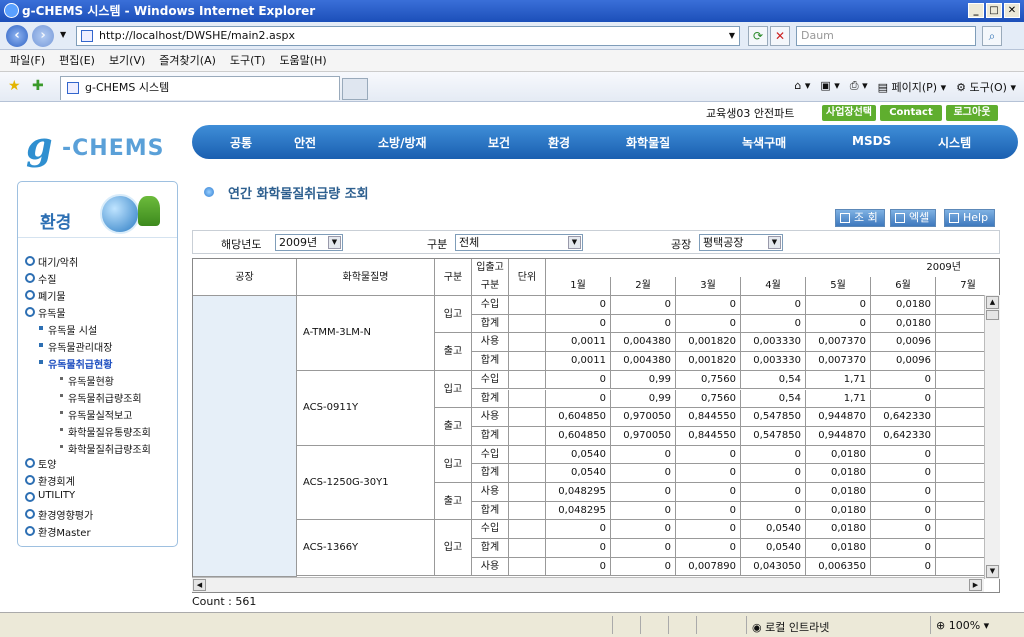 This screenshot has width=1024, height=637. Describe the element at coordinates (802, 87) in the screenshot. I see `home-icon: ⌂ ▾` at that location.